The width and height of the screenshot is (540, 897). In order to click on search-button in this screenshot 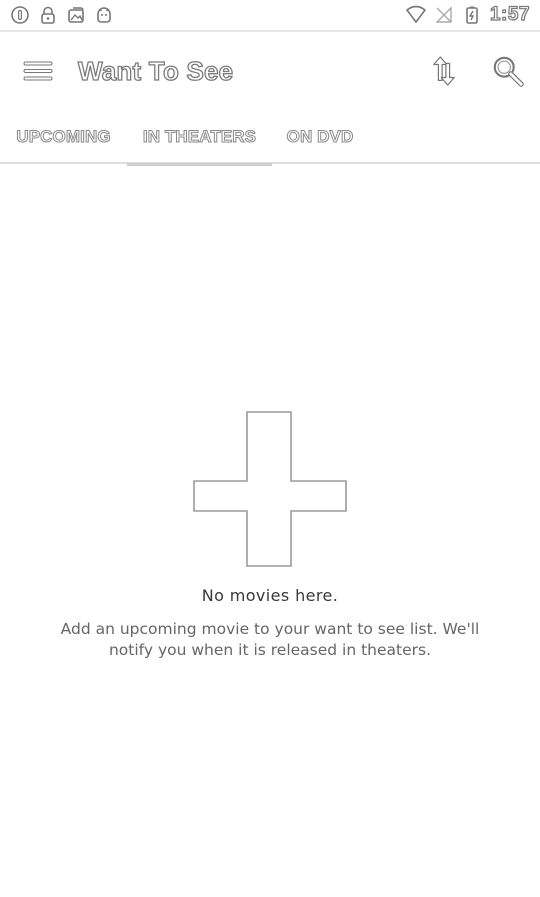, I will do `click(508, 71)`.